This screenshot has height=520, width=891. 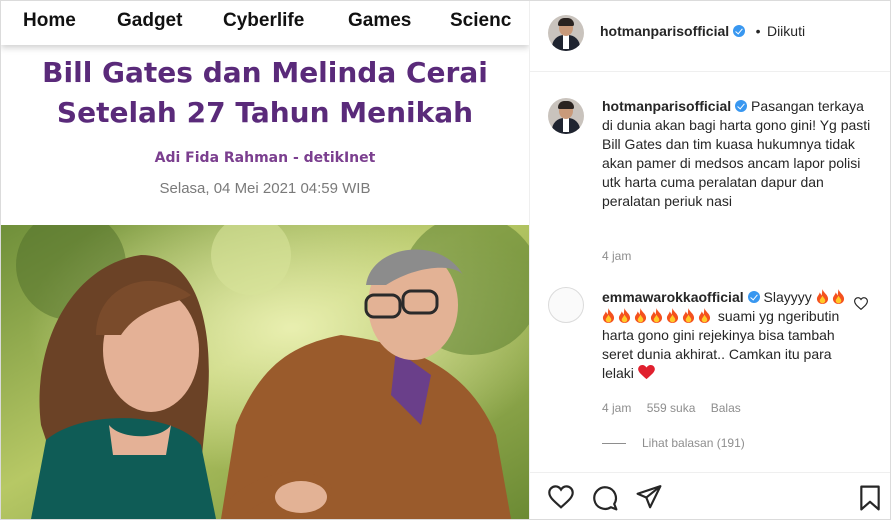 What do you see at coordinates (566, 33) in the screenshot?
I see `avatar` at bounding box center [566, 33].